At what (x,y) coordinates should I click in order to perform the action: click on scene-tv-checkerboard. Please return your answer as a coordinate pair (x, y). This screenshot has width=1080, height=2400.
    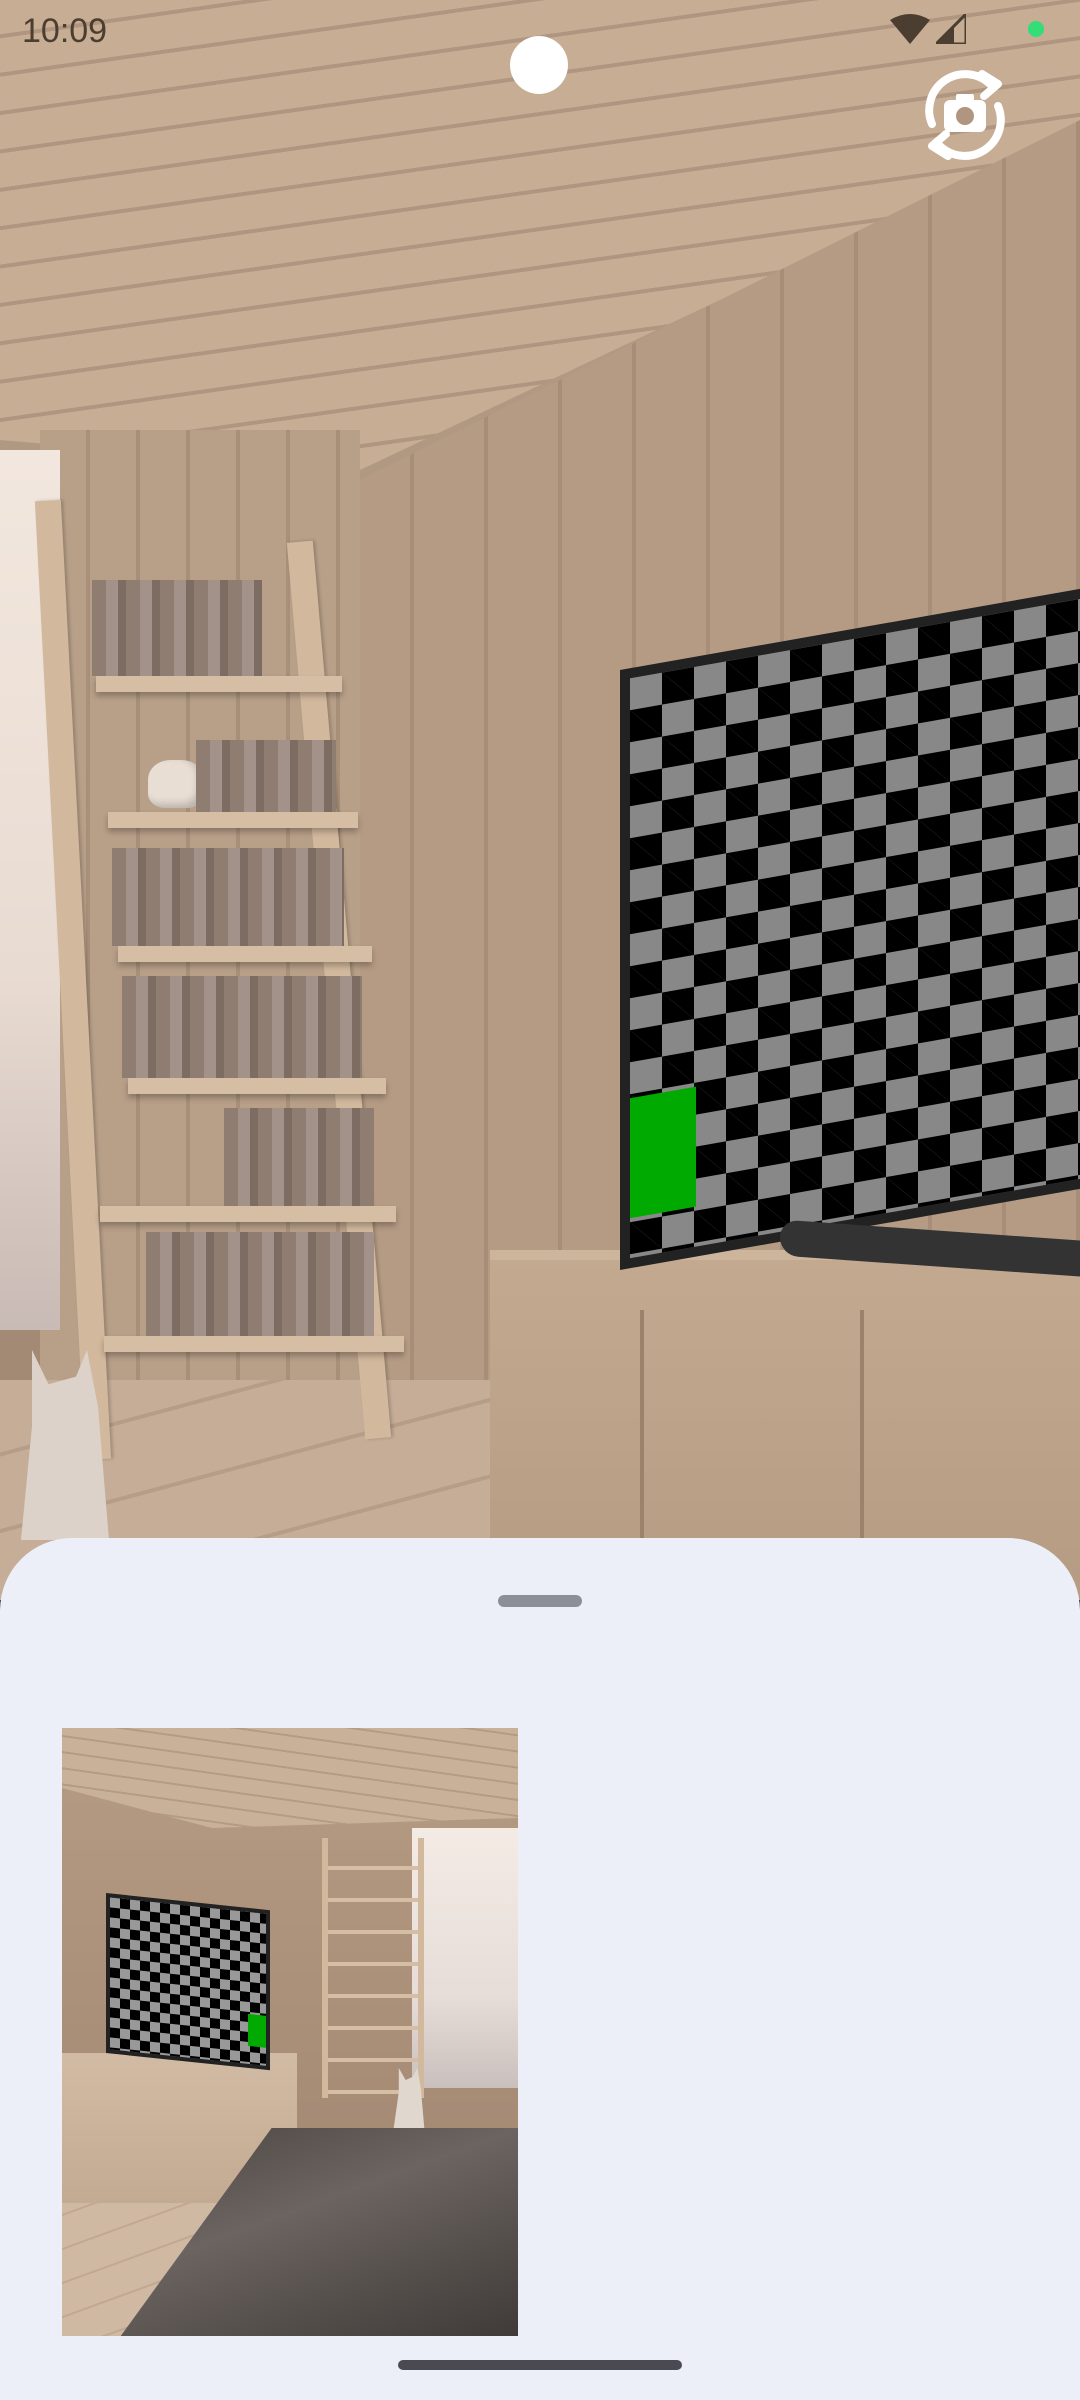
    Looking at the image, I should click on (855, 924).